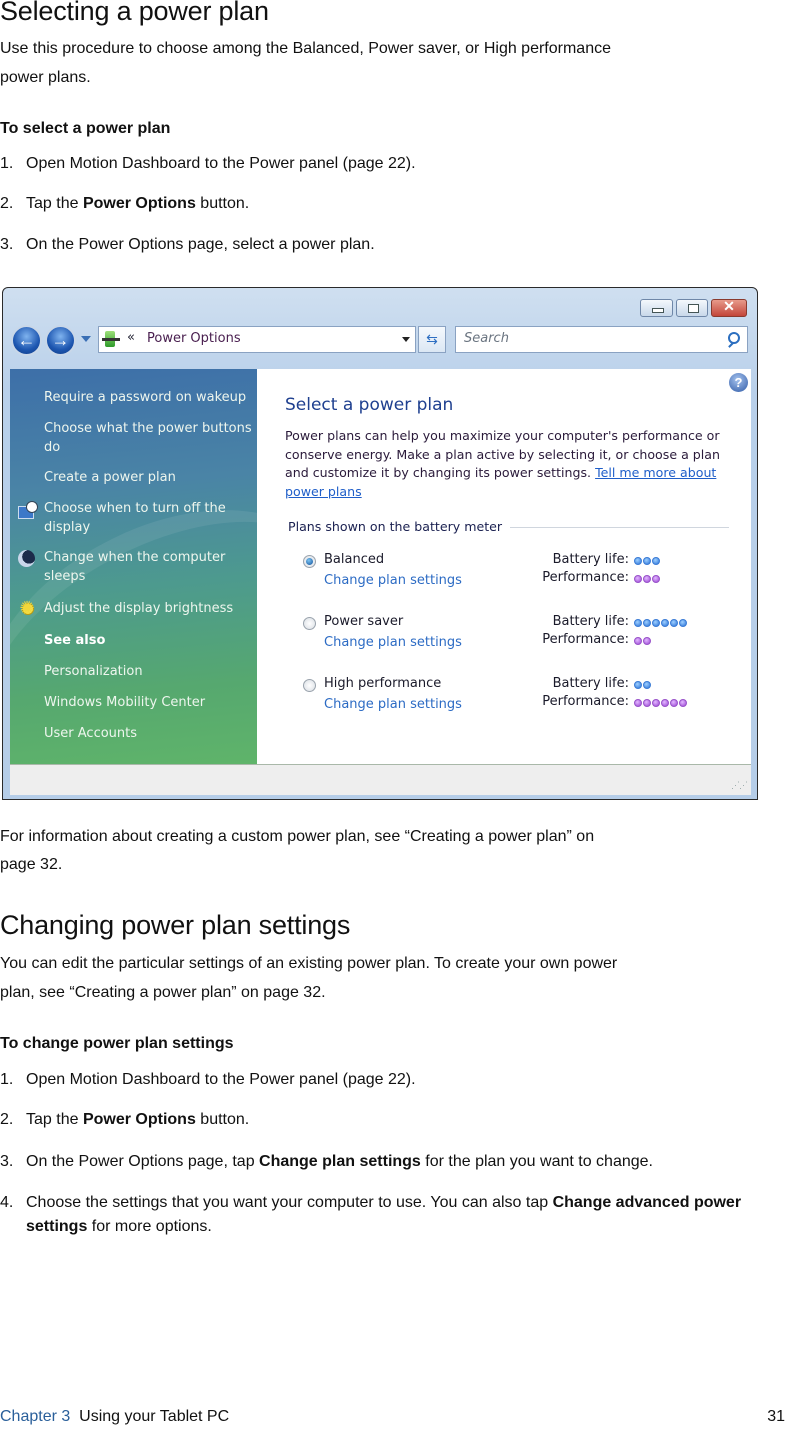 The height and width of the screenshot is (1431, 787). Describe the element at coordinates (149, 671) in the screenshot. I see `link-personalization: Personalization` at that location.